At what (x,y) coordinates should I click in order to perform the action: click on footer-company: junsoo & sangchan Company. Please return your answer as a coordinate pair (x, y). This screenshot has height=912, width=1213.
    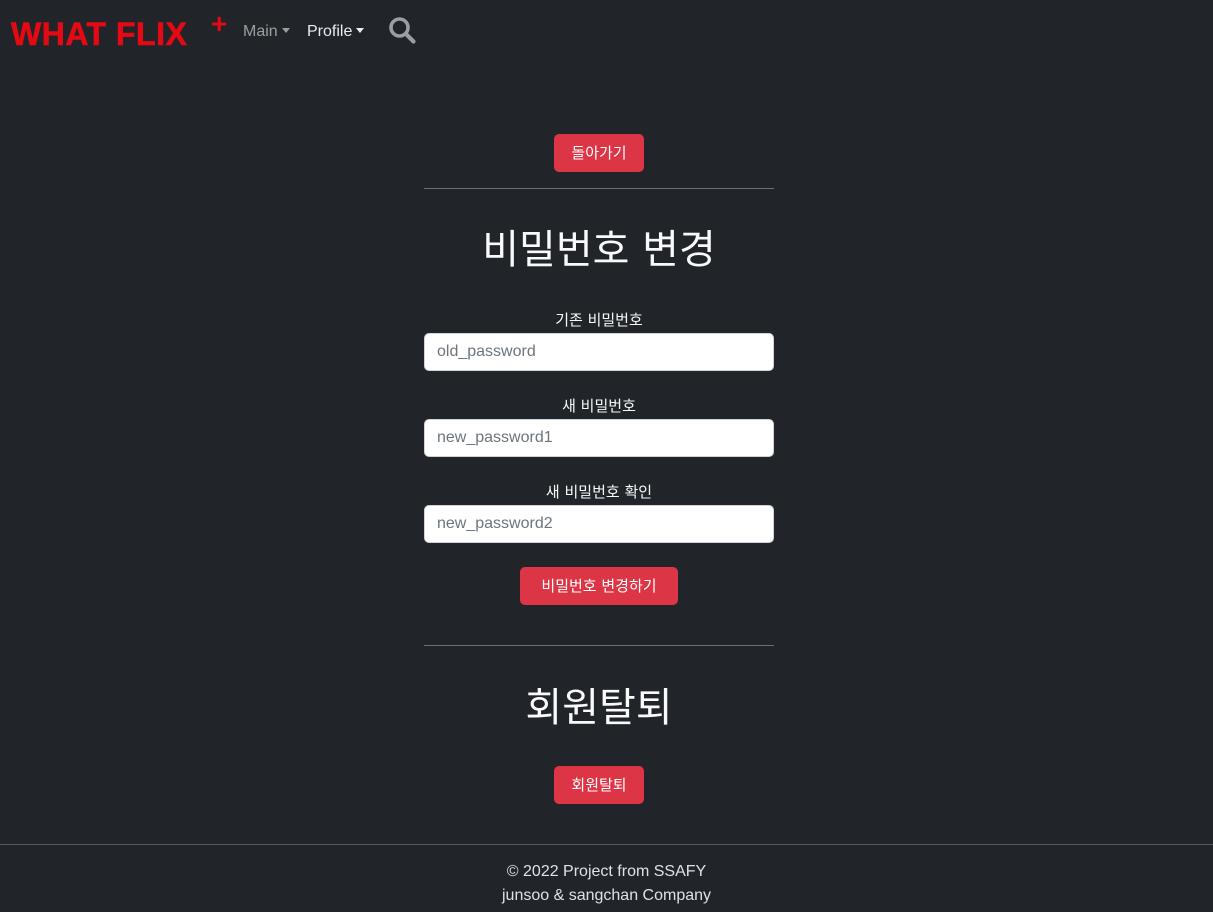
    Looking at the image, I should click on (606, 895).